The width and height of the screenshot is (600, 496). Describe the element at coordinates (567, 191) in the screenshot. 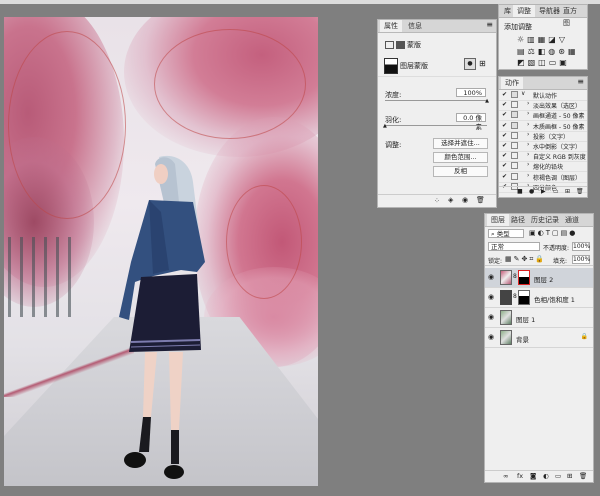

I see `new-action-icon: ⊞` at that location.